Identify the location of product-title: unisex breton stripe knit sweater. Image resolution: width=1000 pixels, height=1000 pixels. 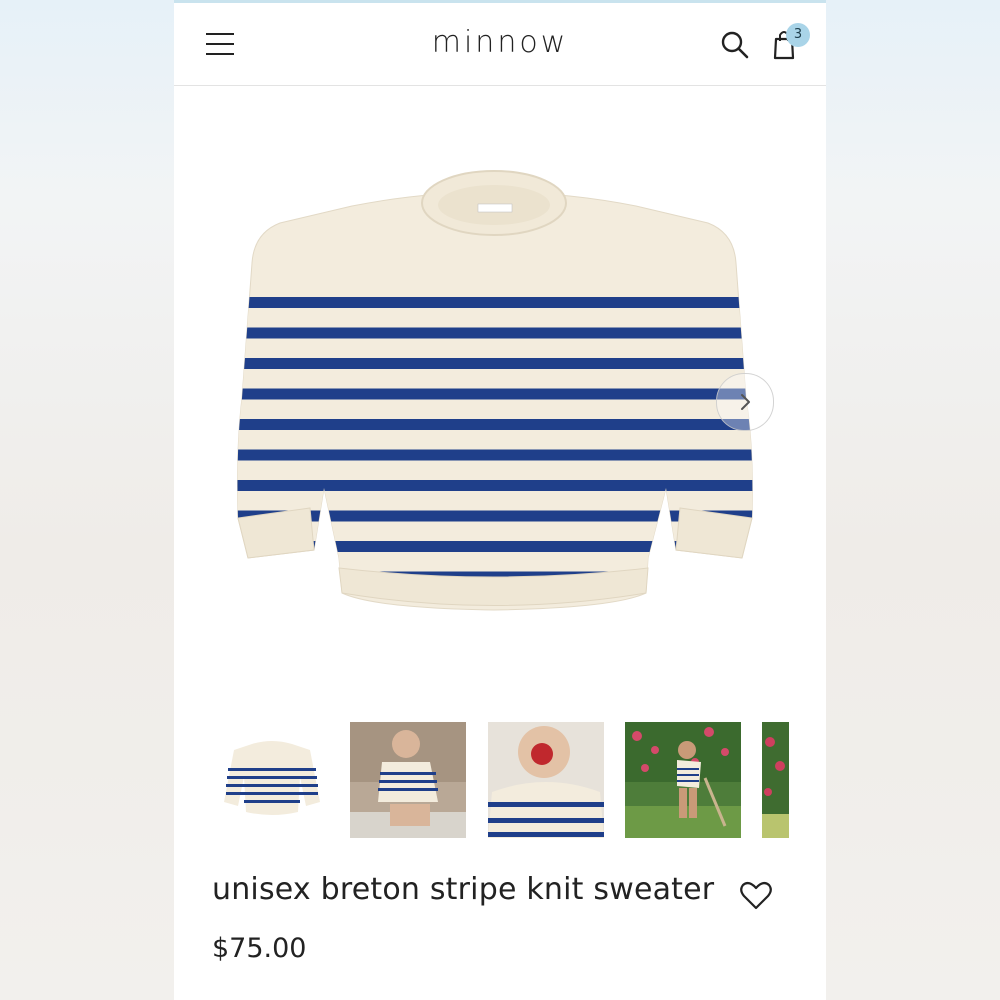
(463, 889).